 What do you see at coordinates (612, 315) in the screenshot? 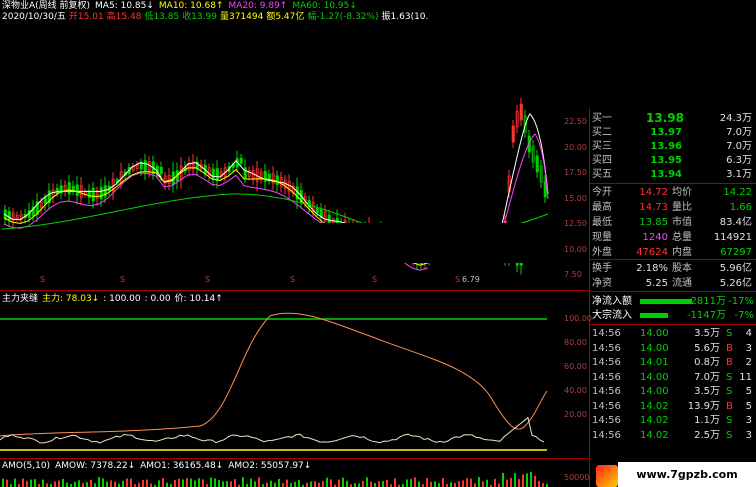
I see `flow-label: 大宗流入` at bounding box center [612, 315].